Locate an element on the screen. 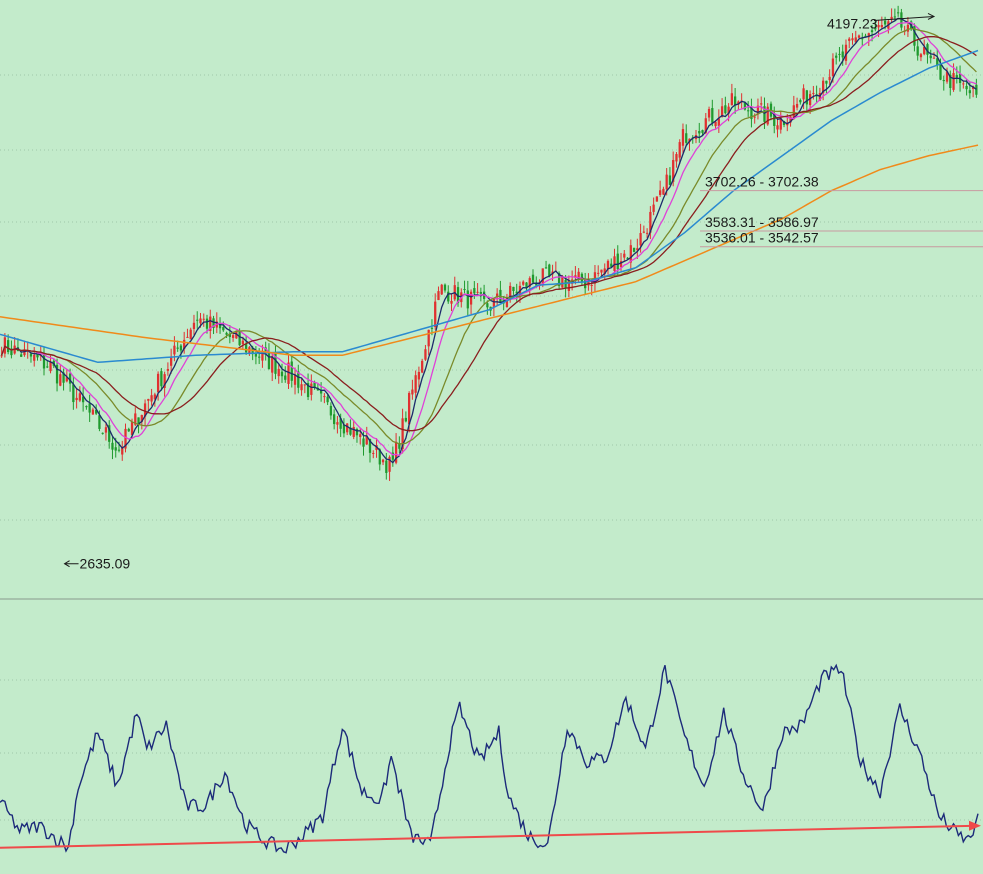 This screenshot has height=874, width=983. trendline-arrowhead is located at coordinates (975, 825).